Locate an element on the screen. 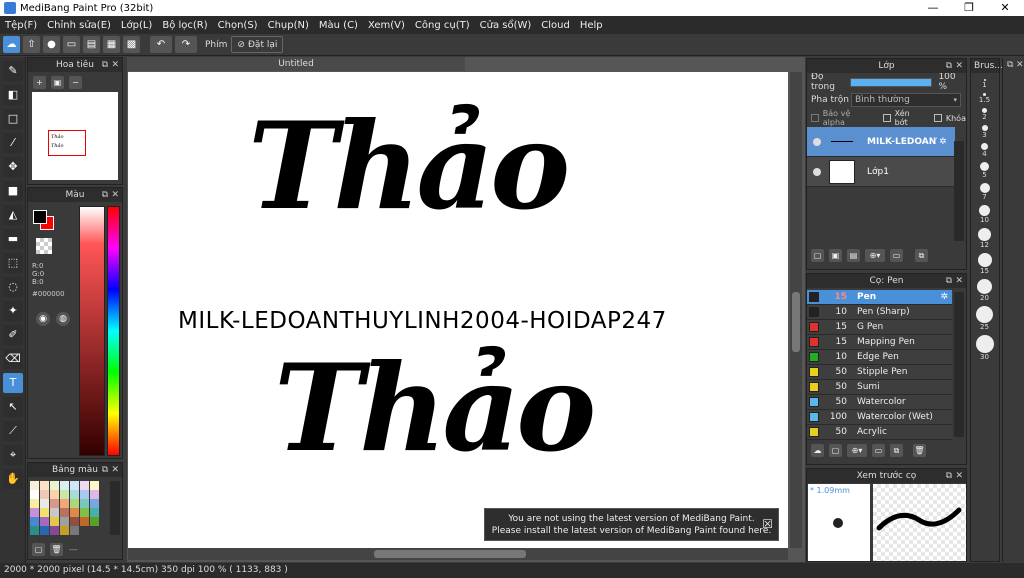 The width and height of the screenshot is (1024, 578). vertical-scrollbar is located at coordinates (796, 310).